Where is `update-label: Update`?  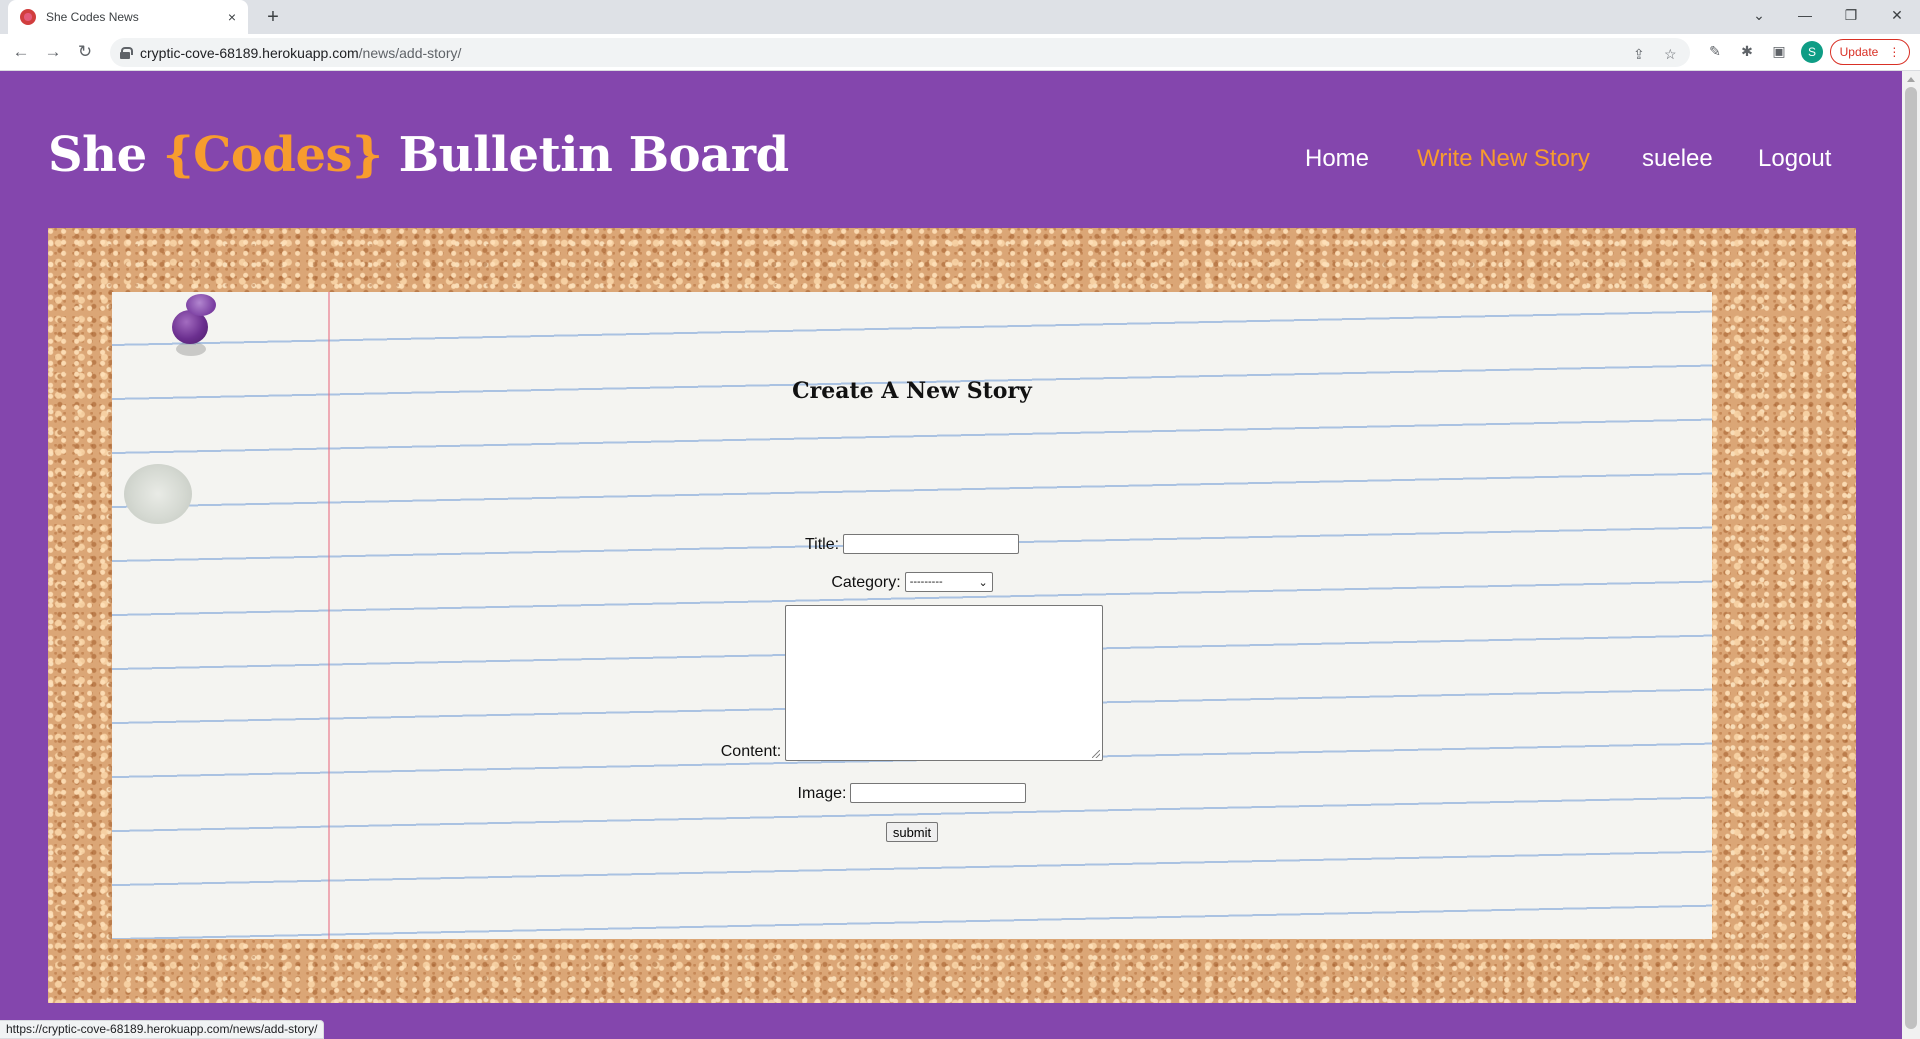
update-label: Update is located at coordinates (1859, 52).